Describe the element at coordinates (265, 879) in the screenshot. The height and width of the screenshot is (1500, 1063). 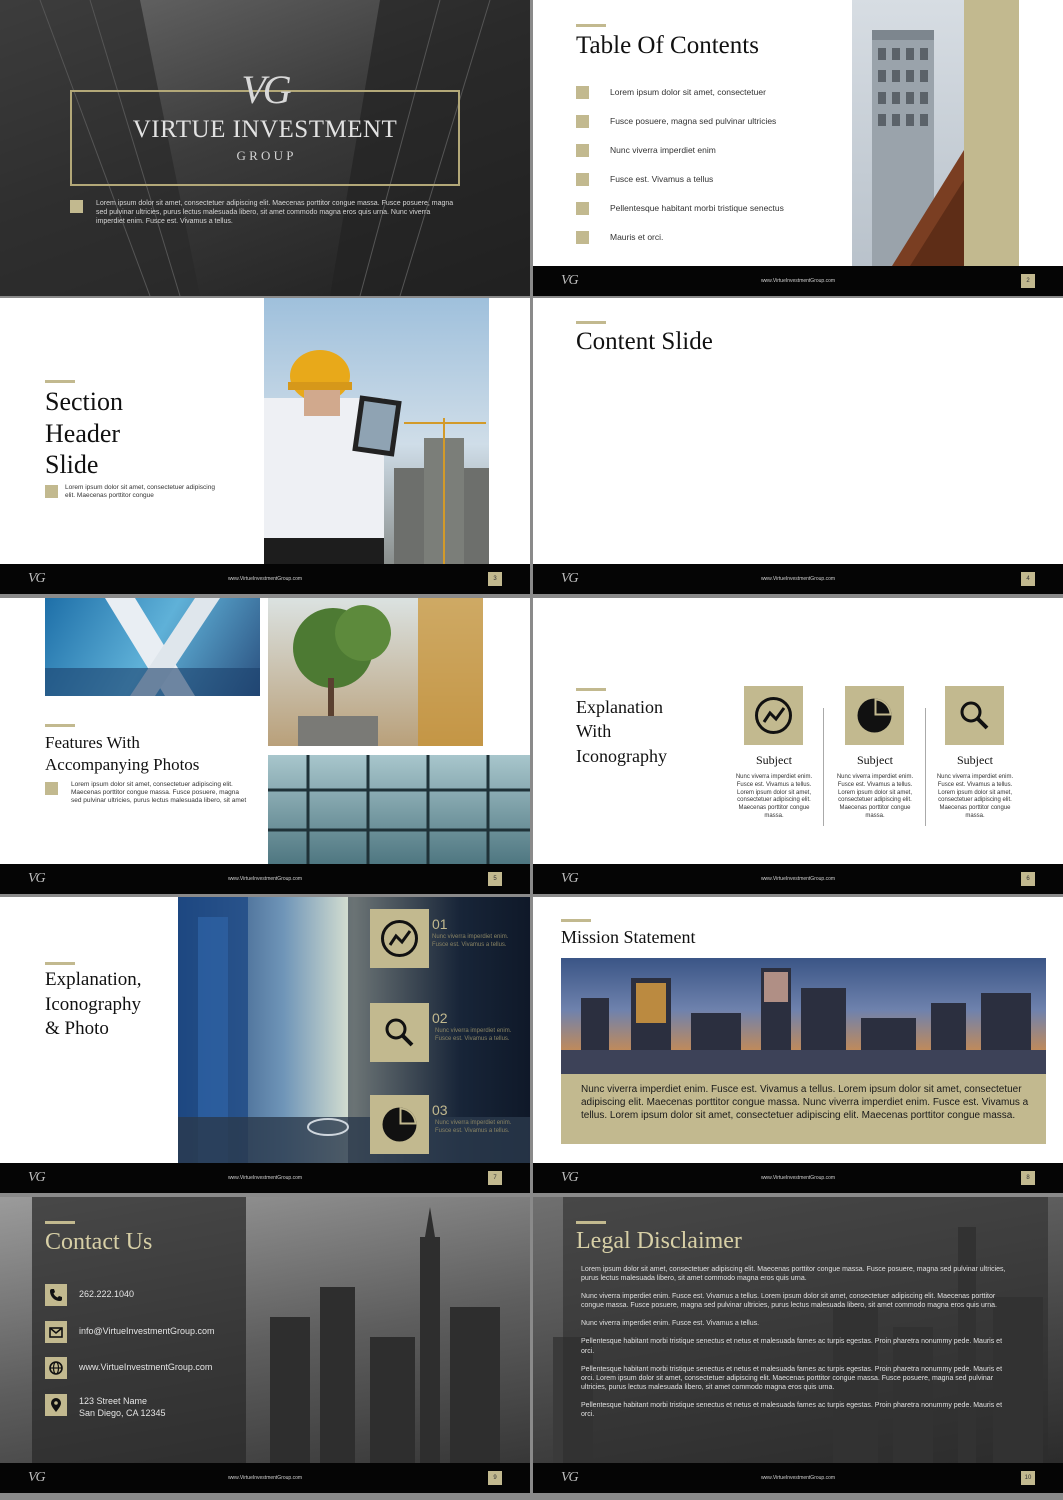
I see `slide-footer: VG www.VirtueInvestmentGroup.com 5` at that location.